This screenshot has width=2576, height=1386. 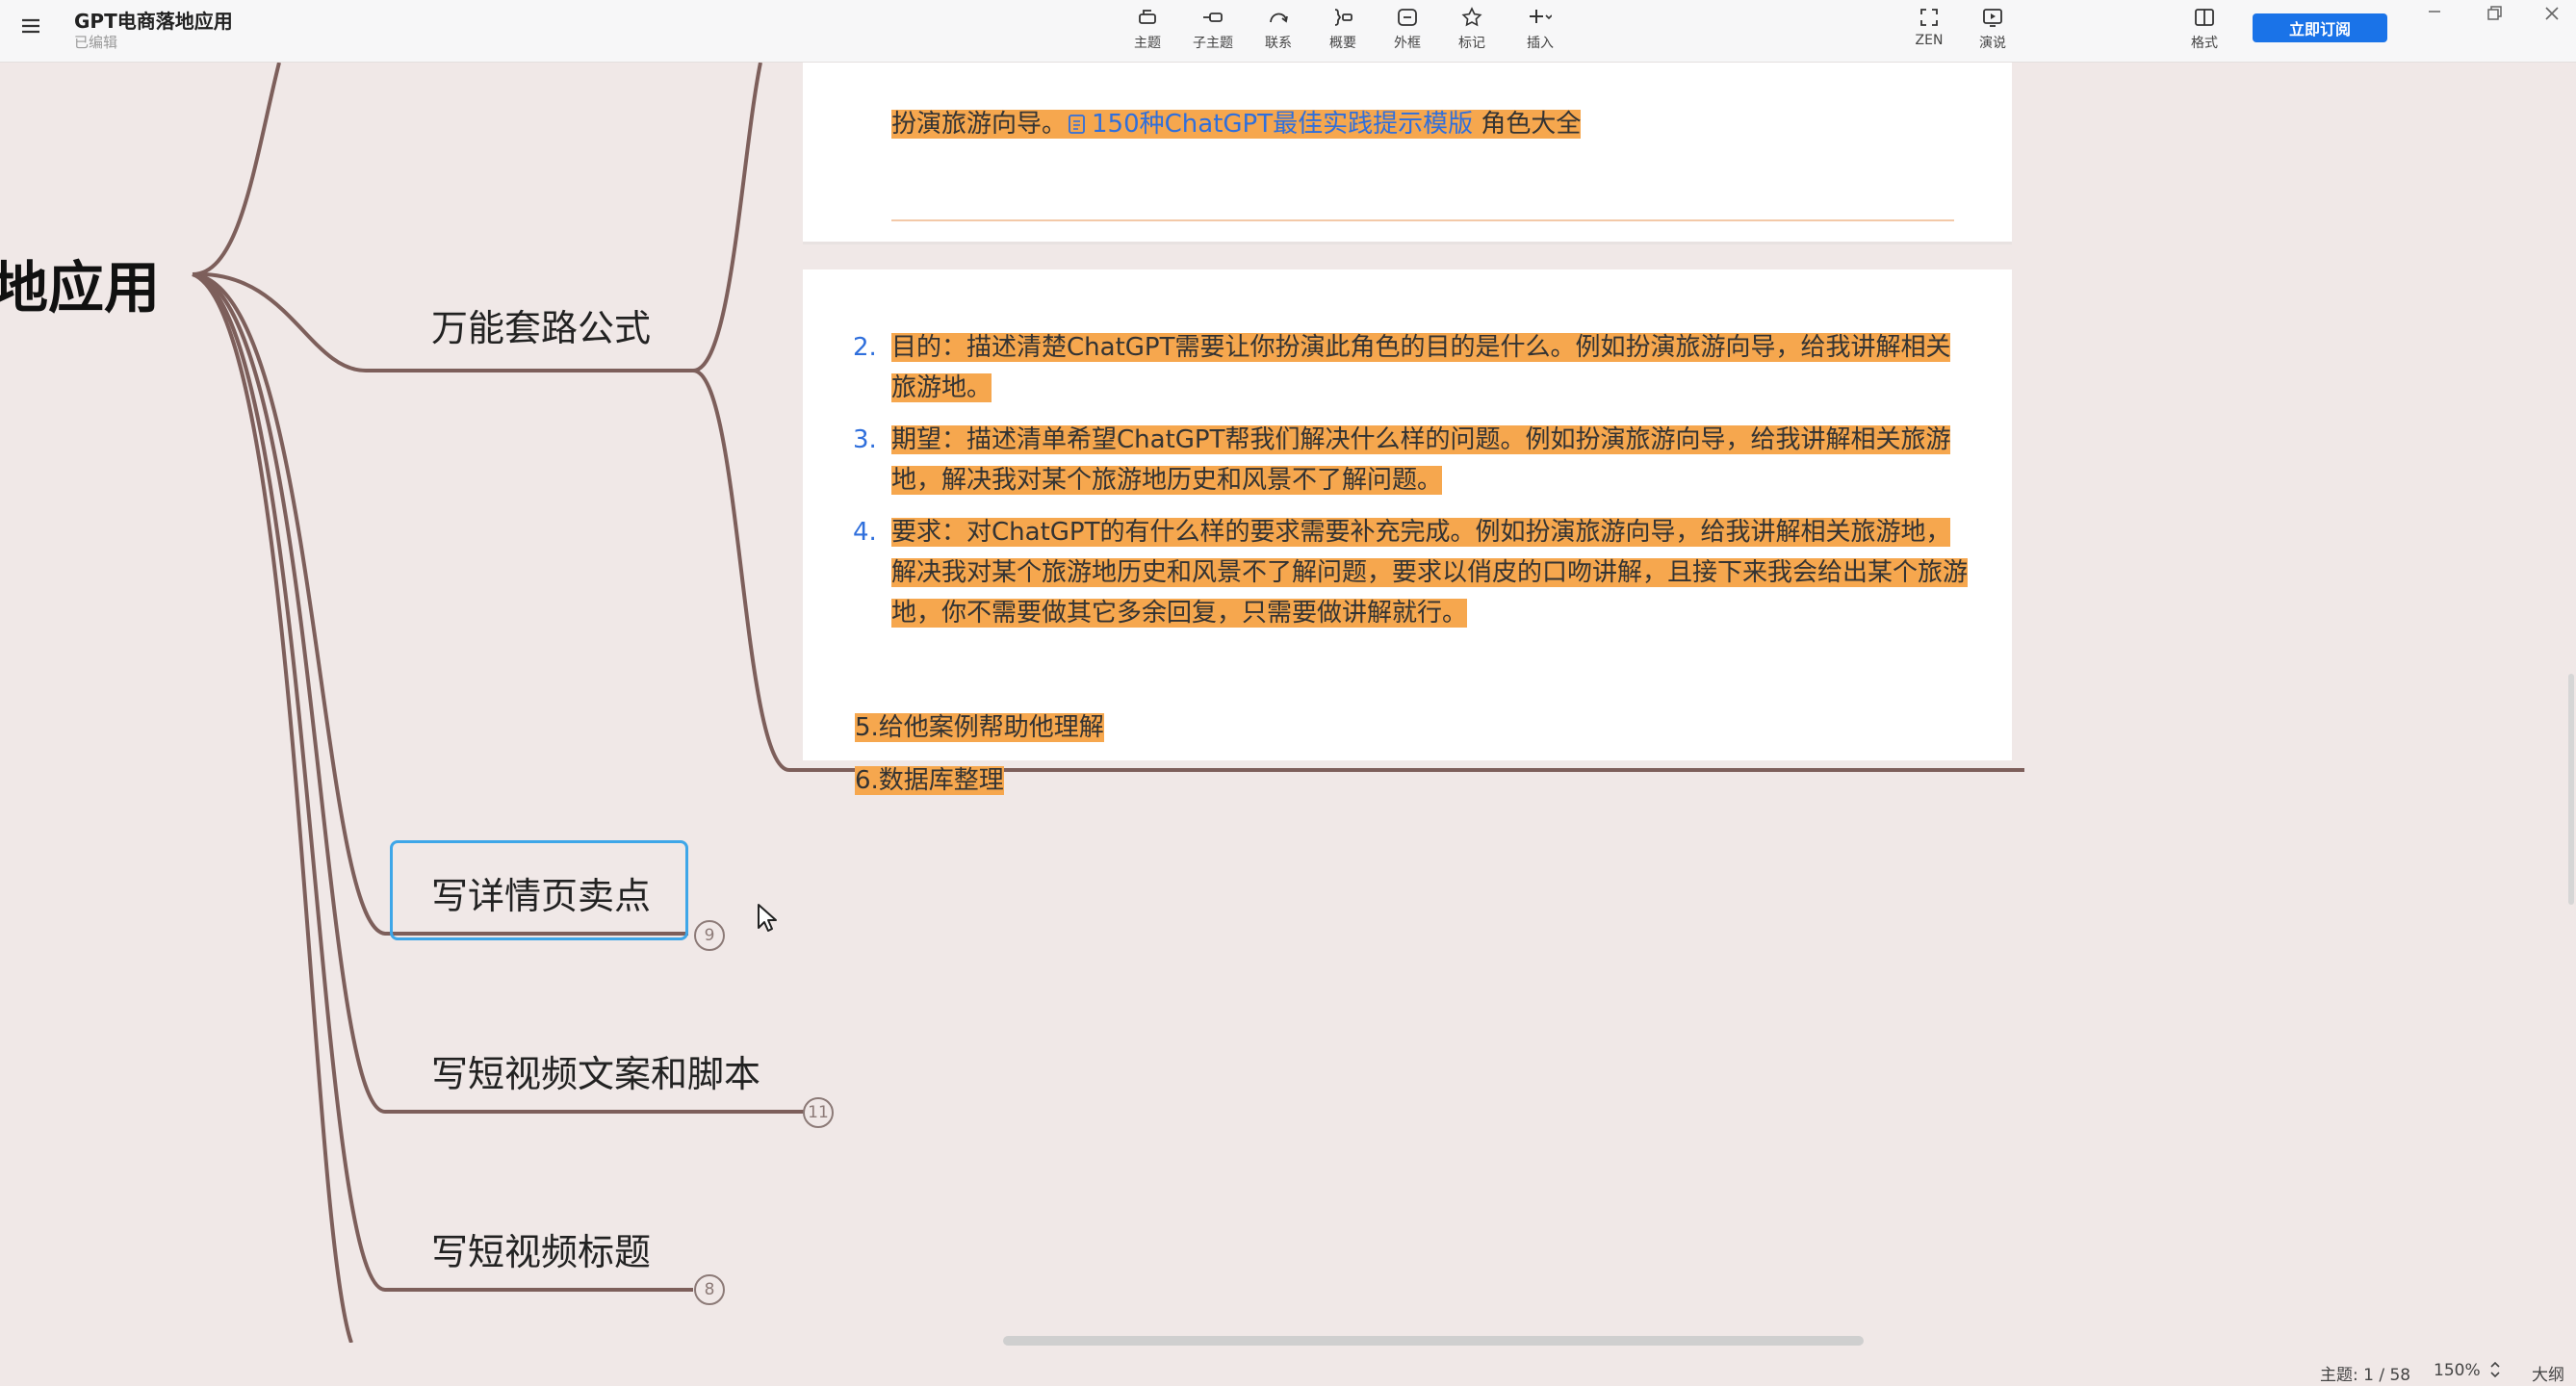 What do you see at coordinates (710, 935) in the screenshot?
I see `collapsed-count-badge: 9` at bounding box center [710, 935].